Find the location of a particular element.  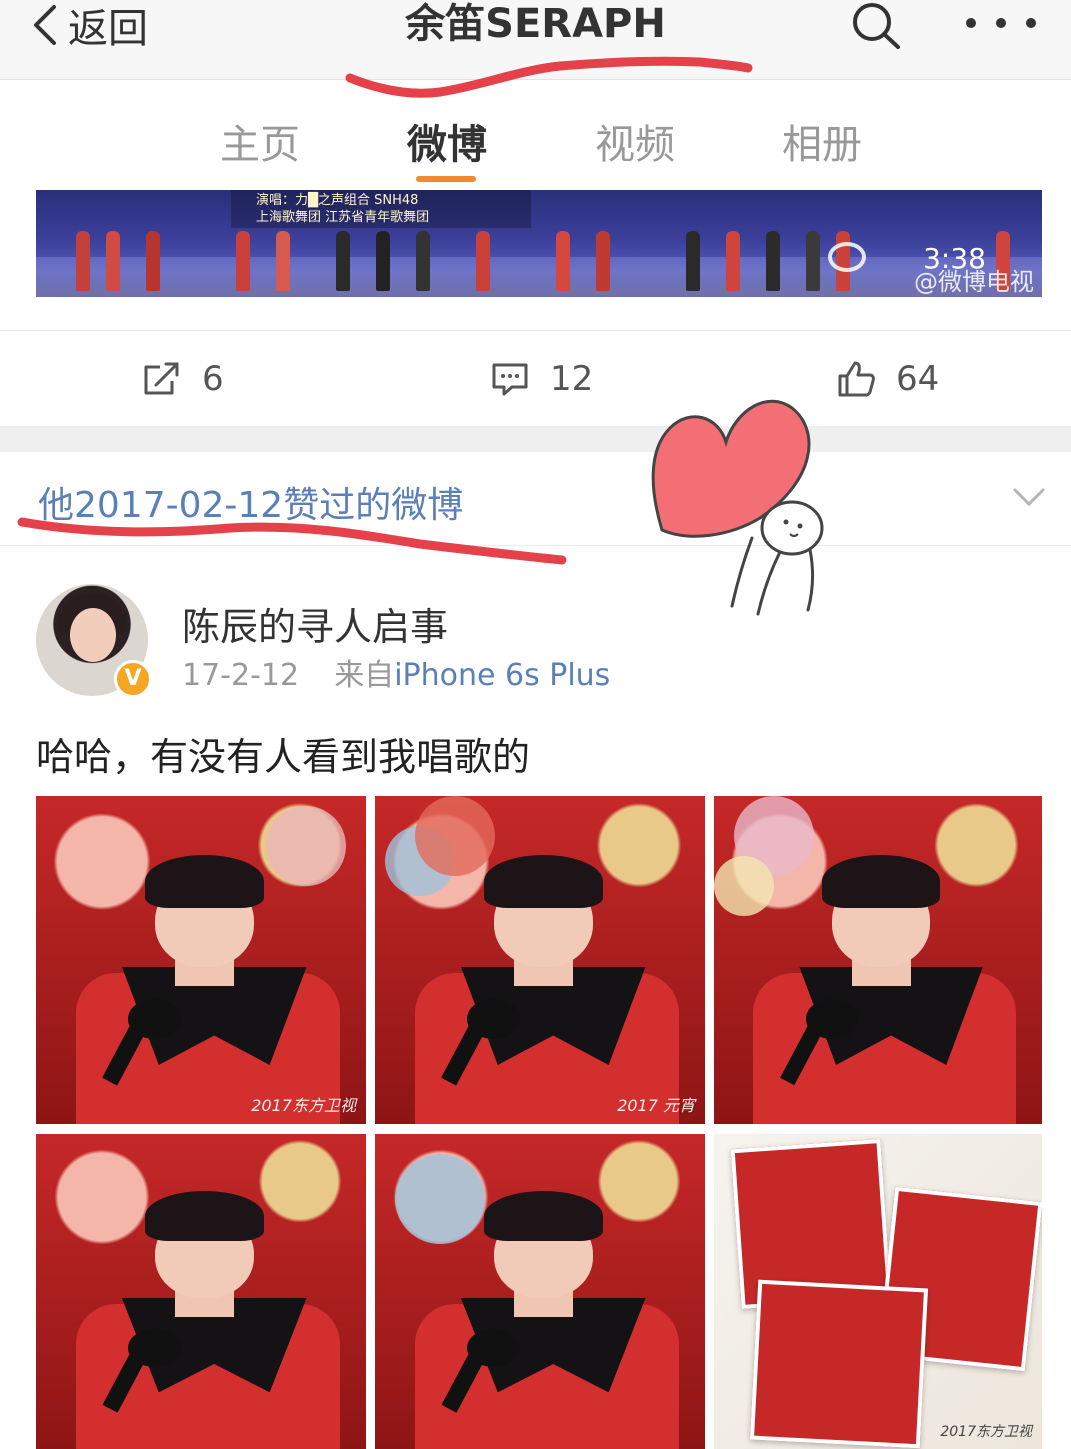

back-button: 返回 is located at coordinates (89, 26).